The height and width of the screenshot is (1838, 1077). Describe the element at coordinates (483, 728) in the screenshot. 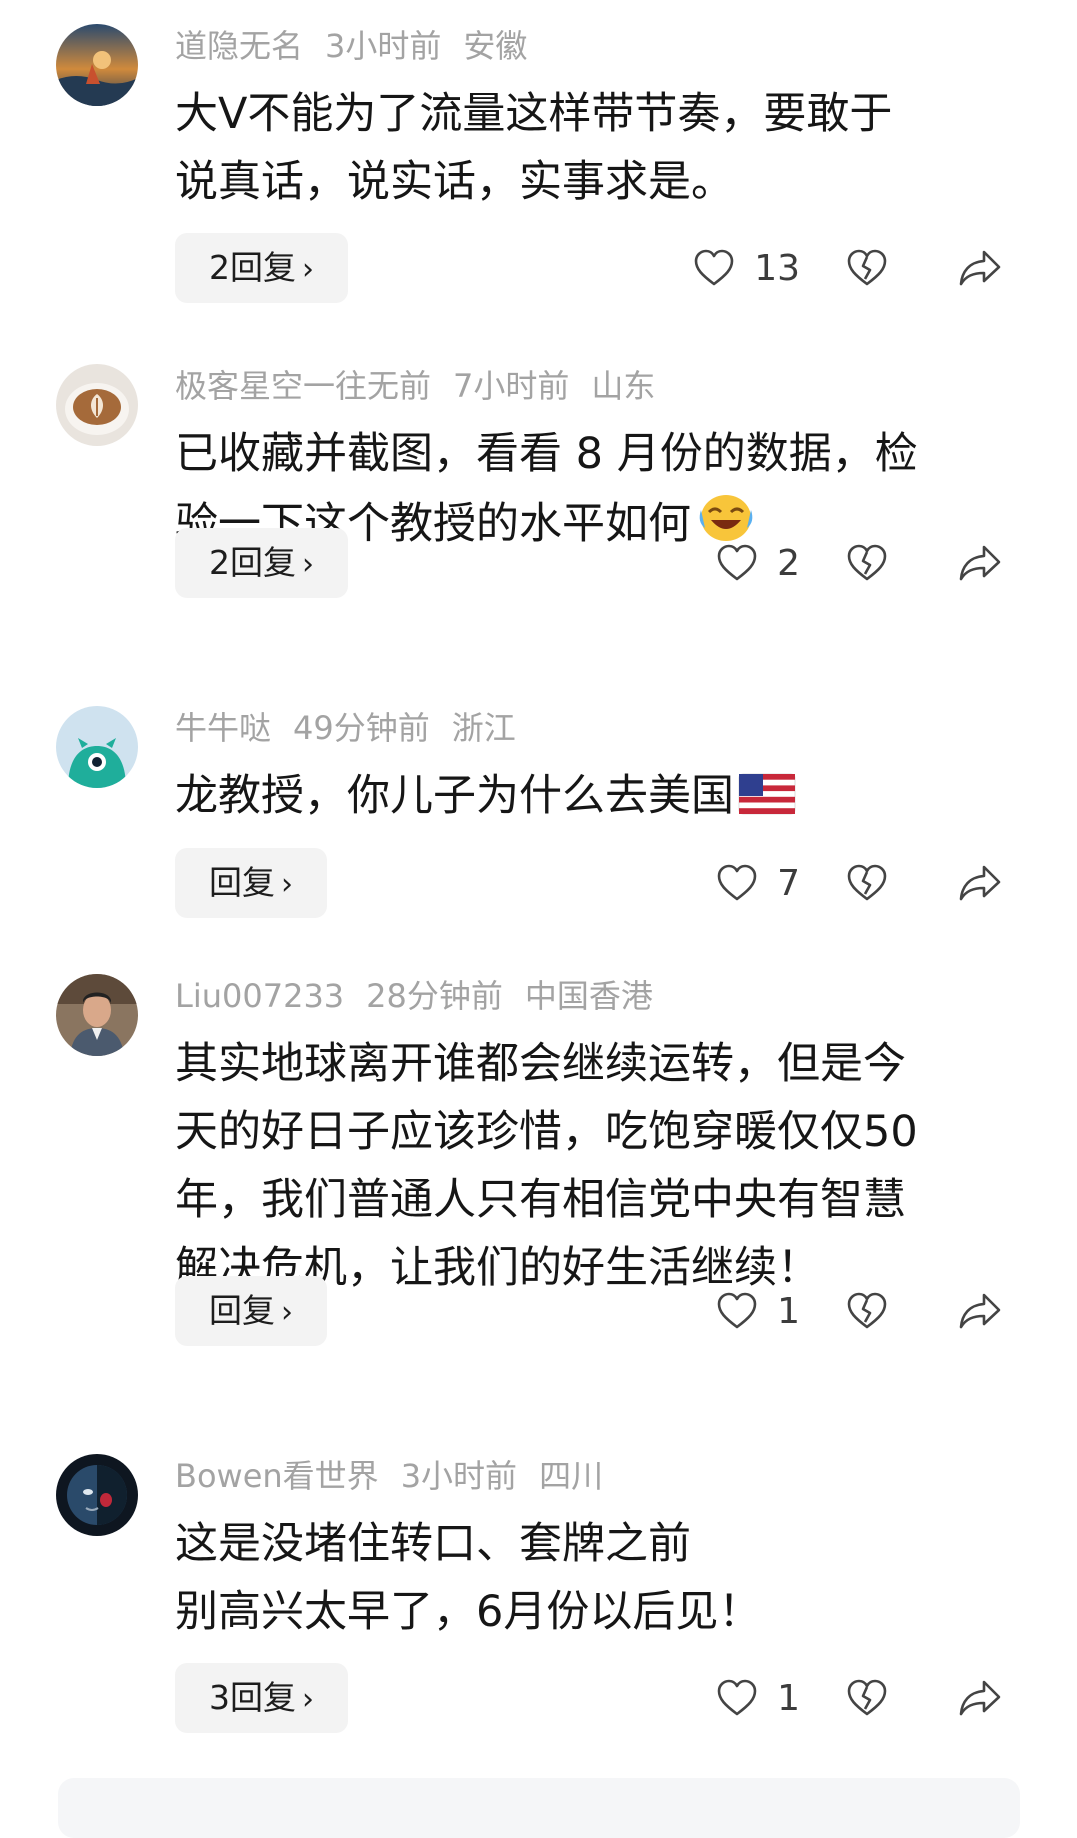

I see `location: 浙江` at that location.